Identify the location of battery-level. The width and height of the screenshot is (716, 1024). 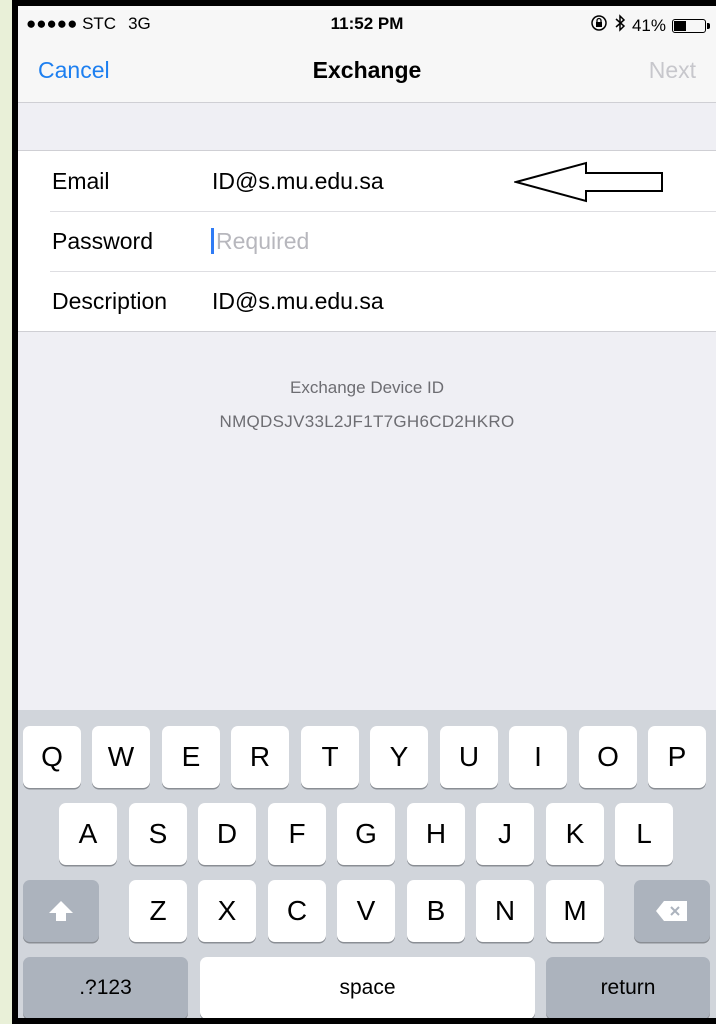
(680, 25).